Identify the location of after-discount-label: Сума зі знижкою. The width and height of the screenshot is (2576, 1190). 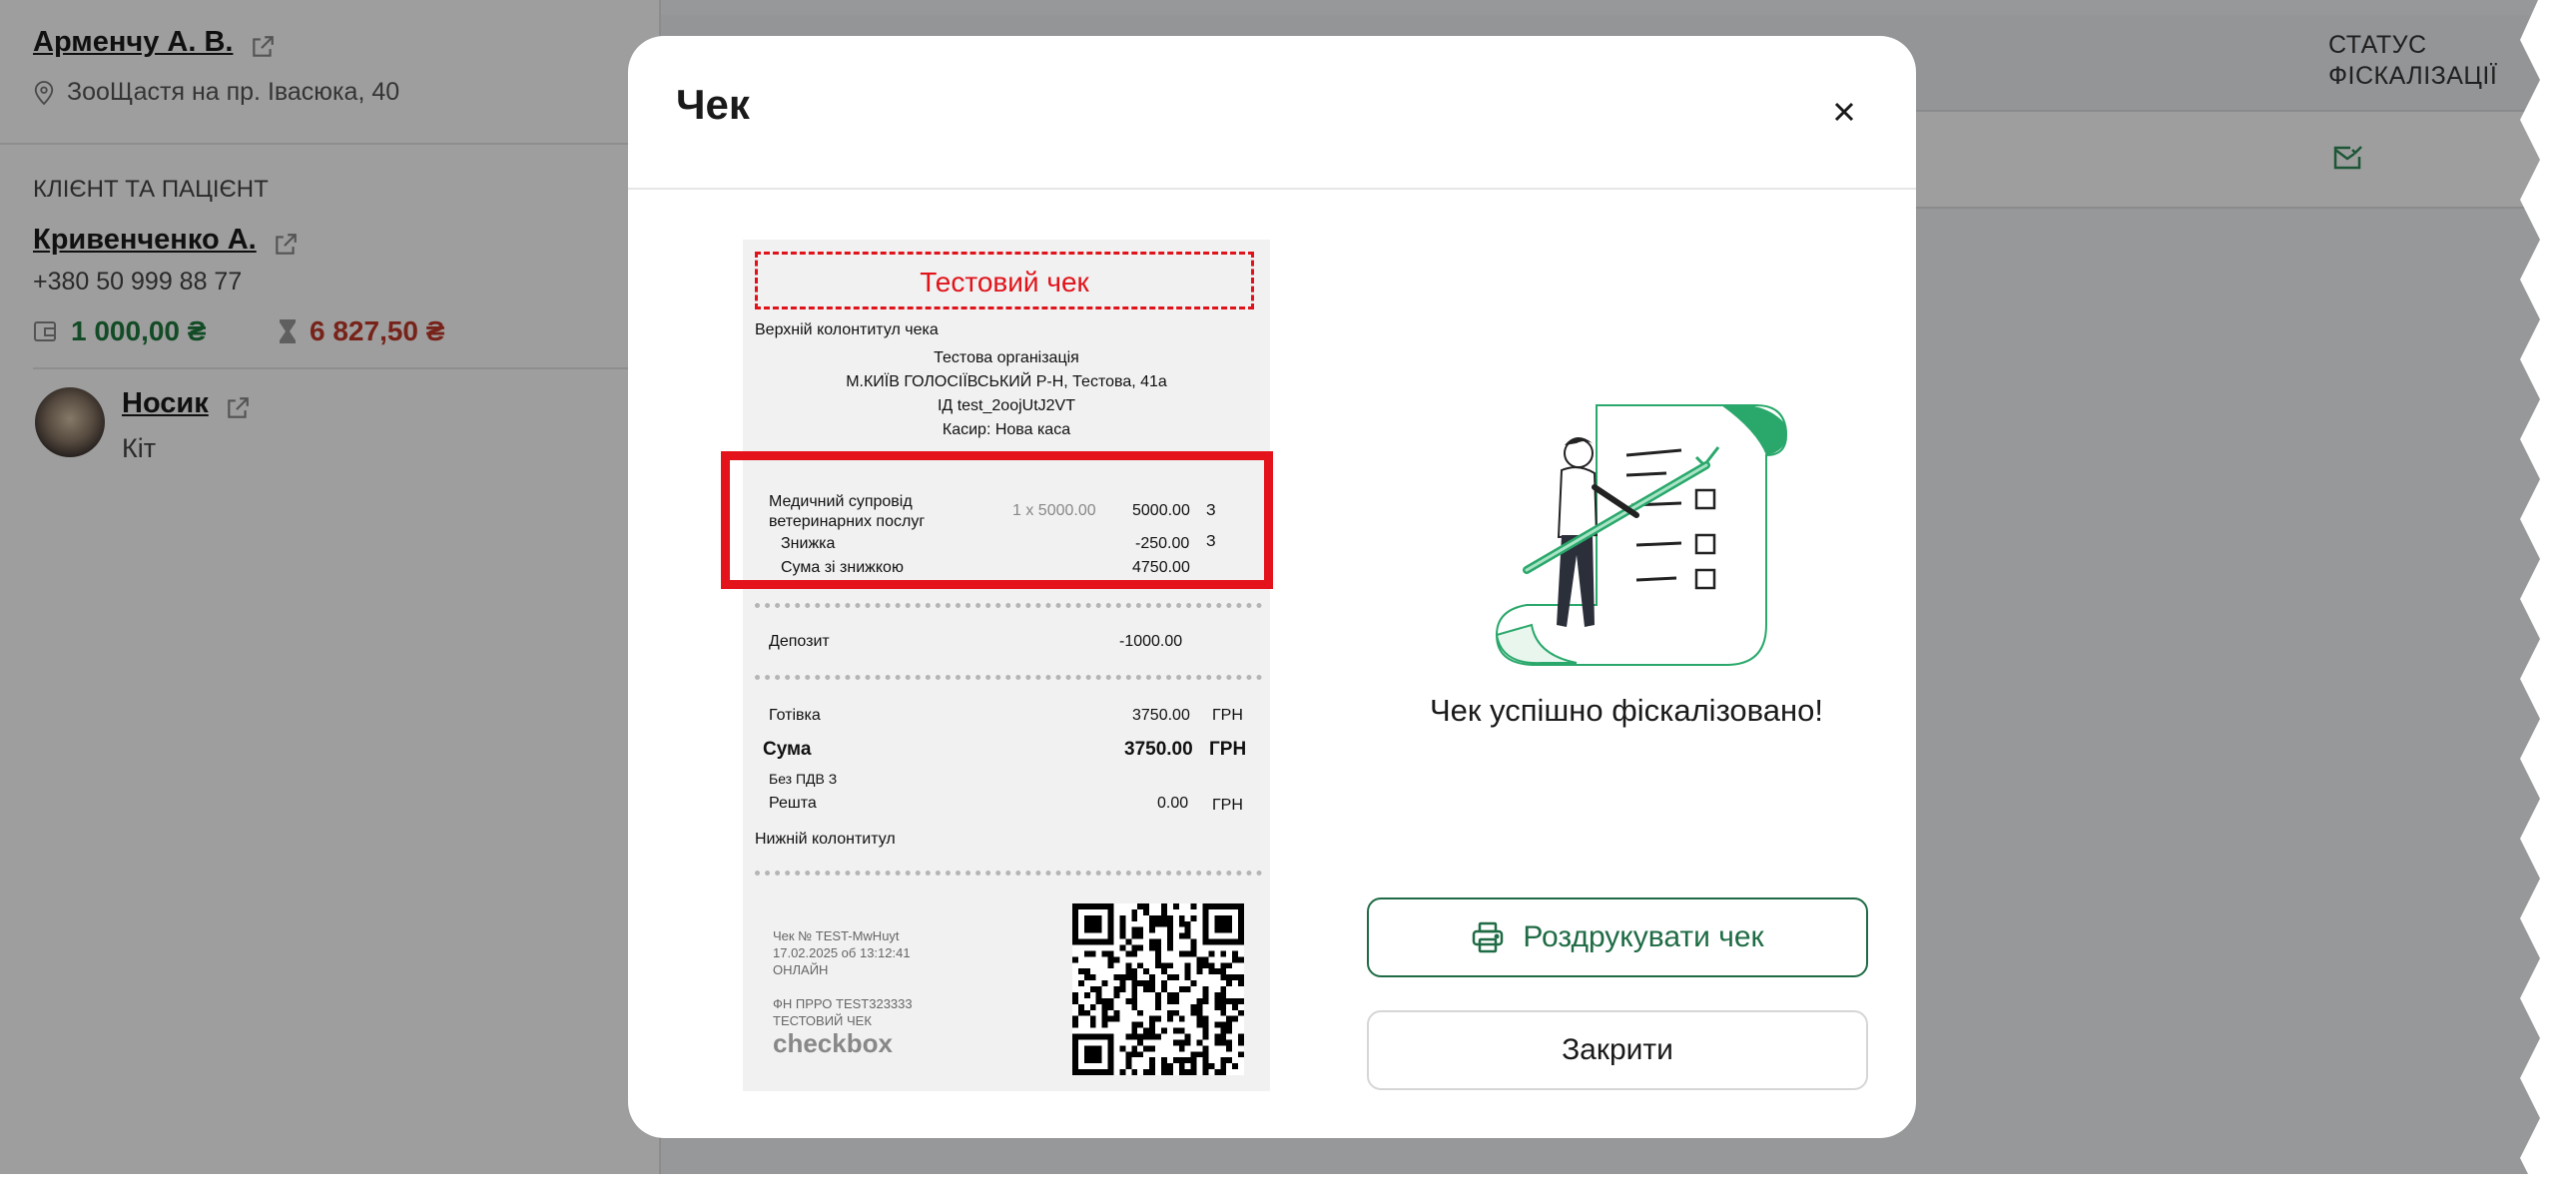
(842, 567).